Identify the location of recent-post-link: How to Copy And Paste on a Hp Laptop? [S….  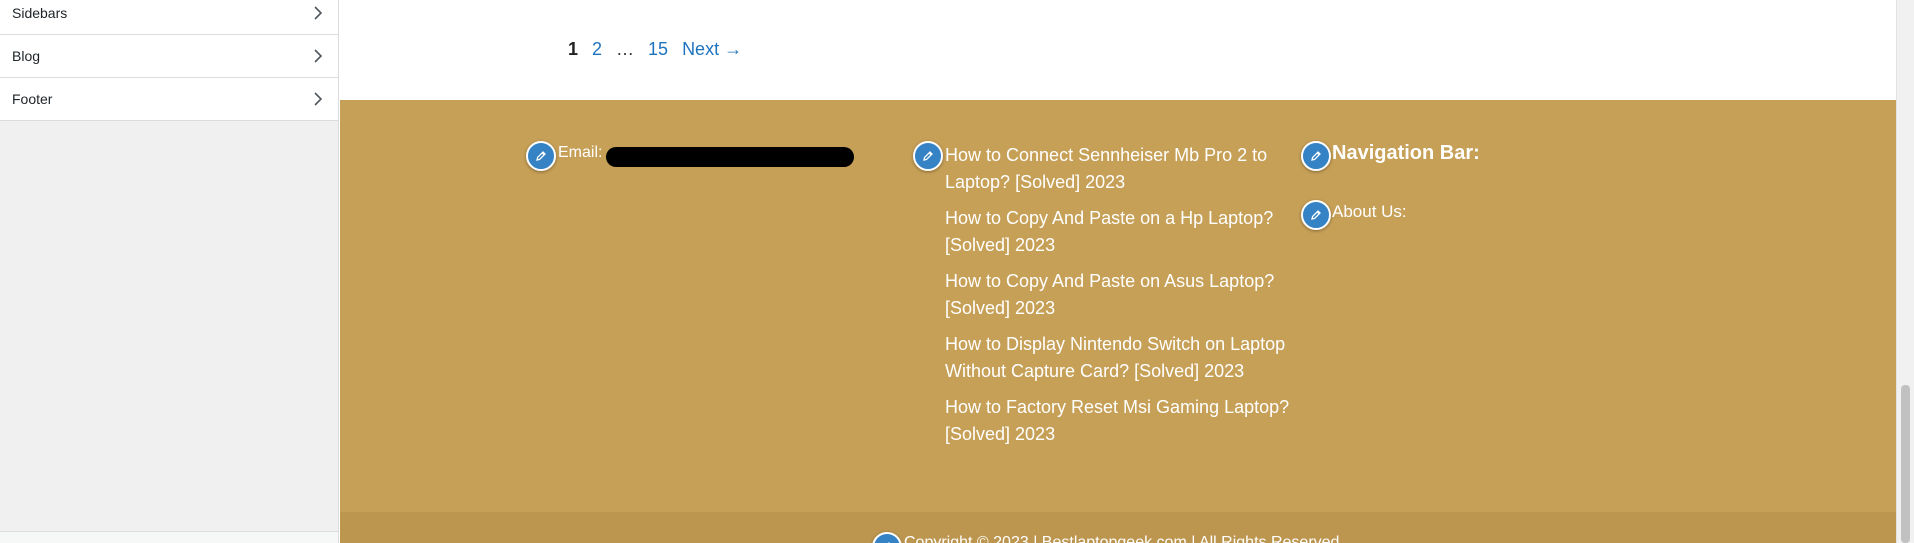
(1120, 232).